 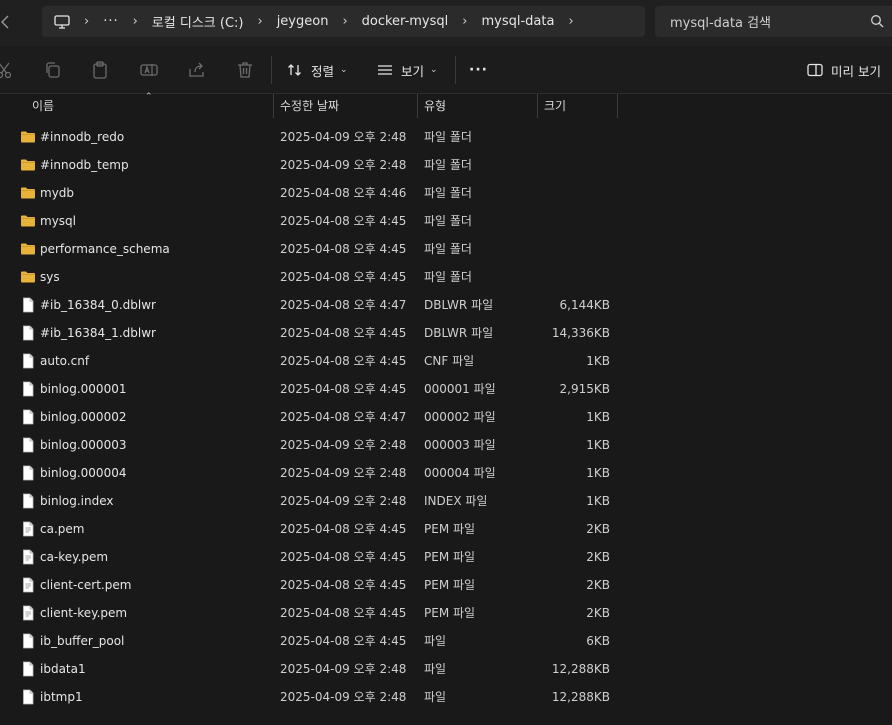 I want to click on breadcrumb-item-docker-mysql: docker-mysql, so click(x=405, y=21).